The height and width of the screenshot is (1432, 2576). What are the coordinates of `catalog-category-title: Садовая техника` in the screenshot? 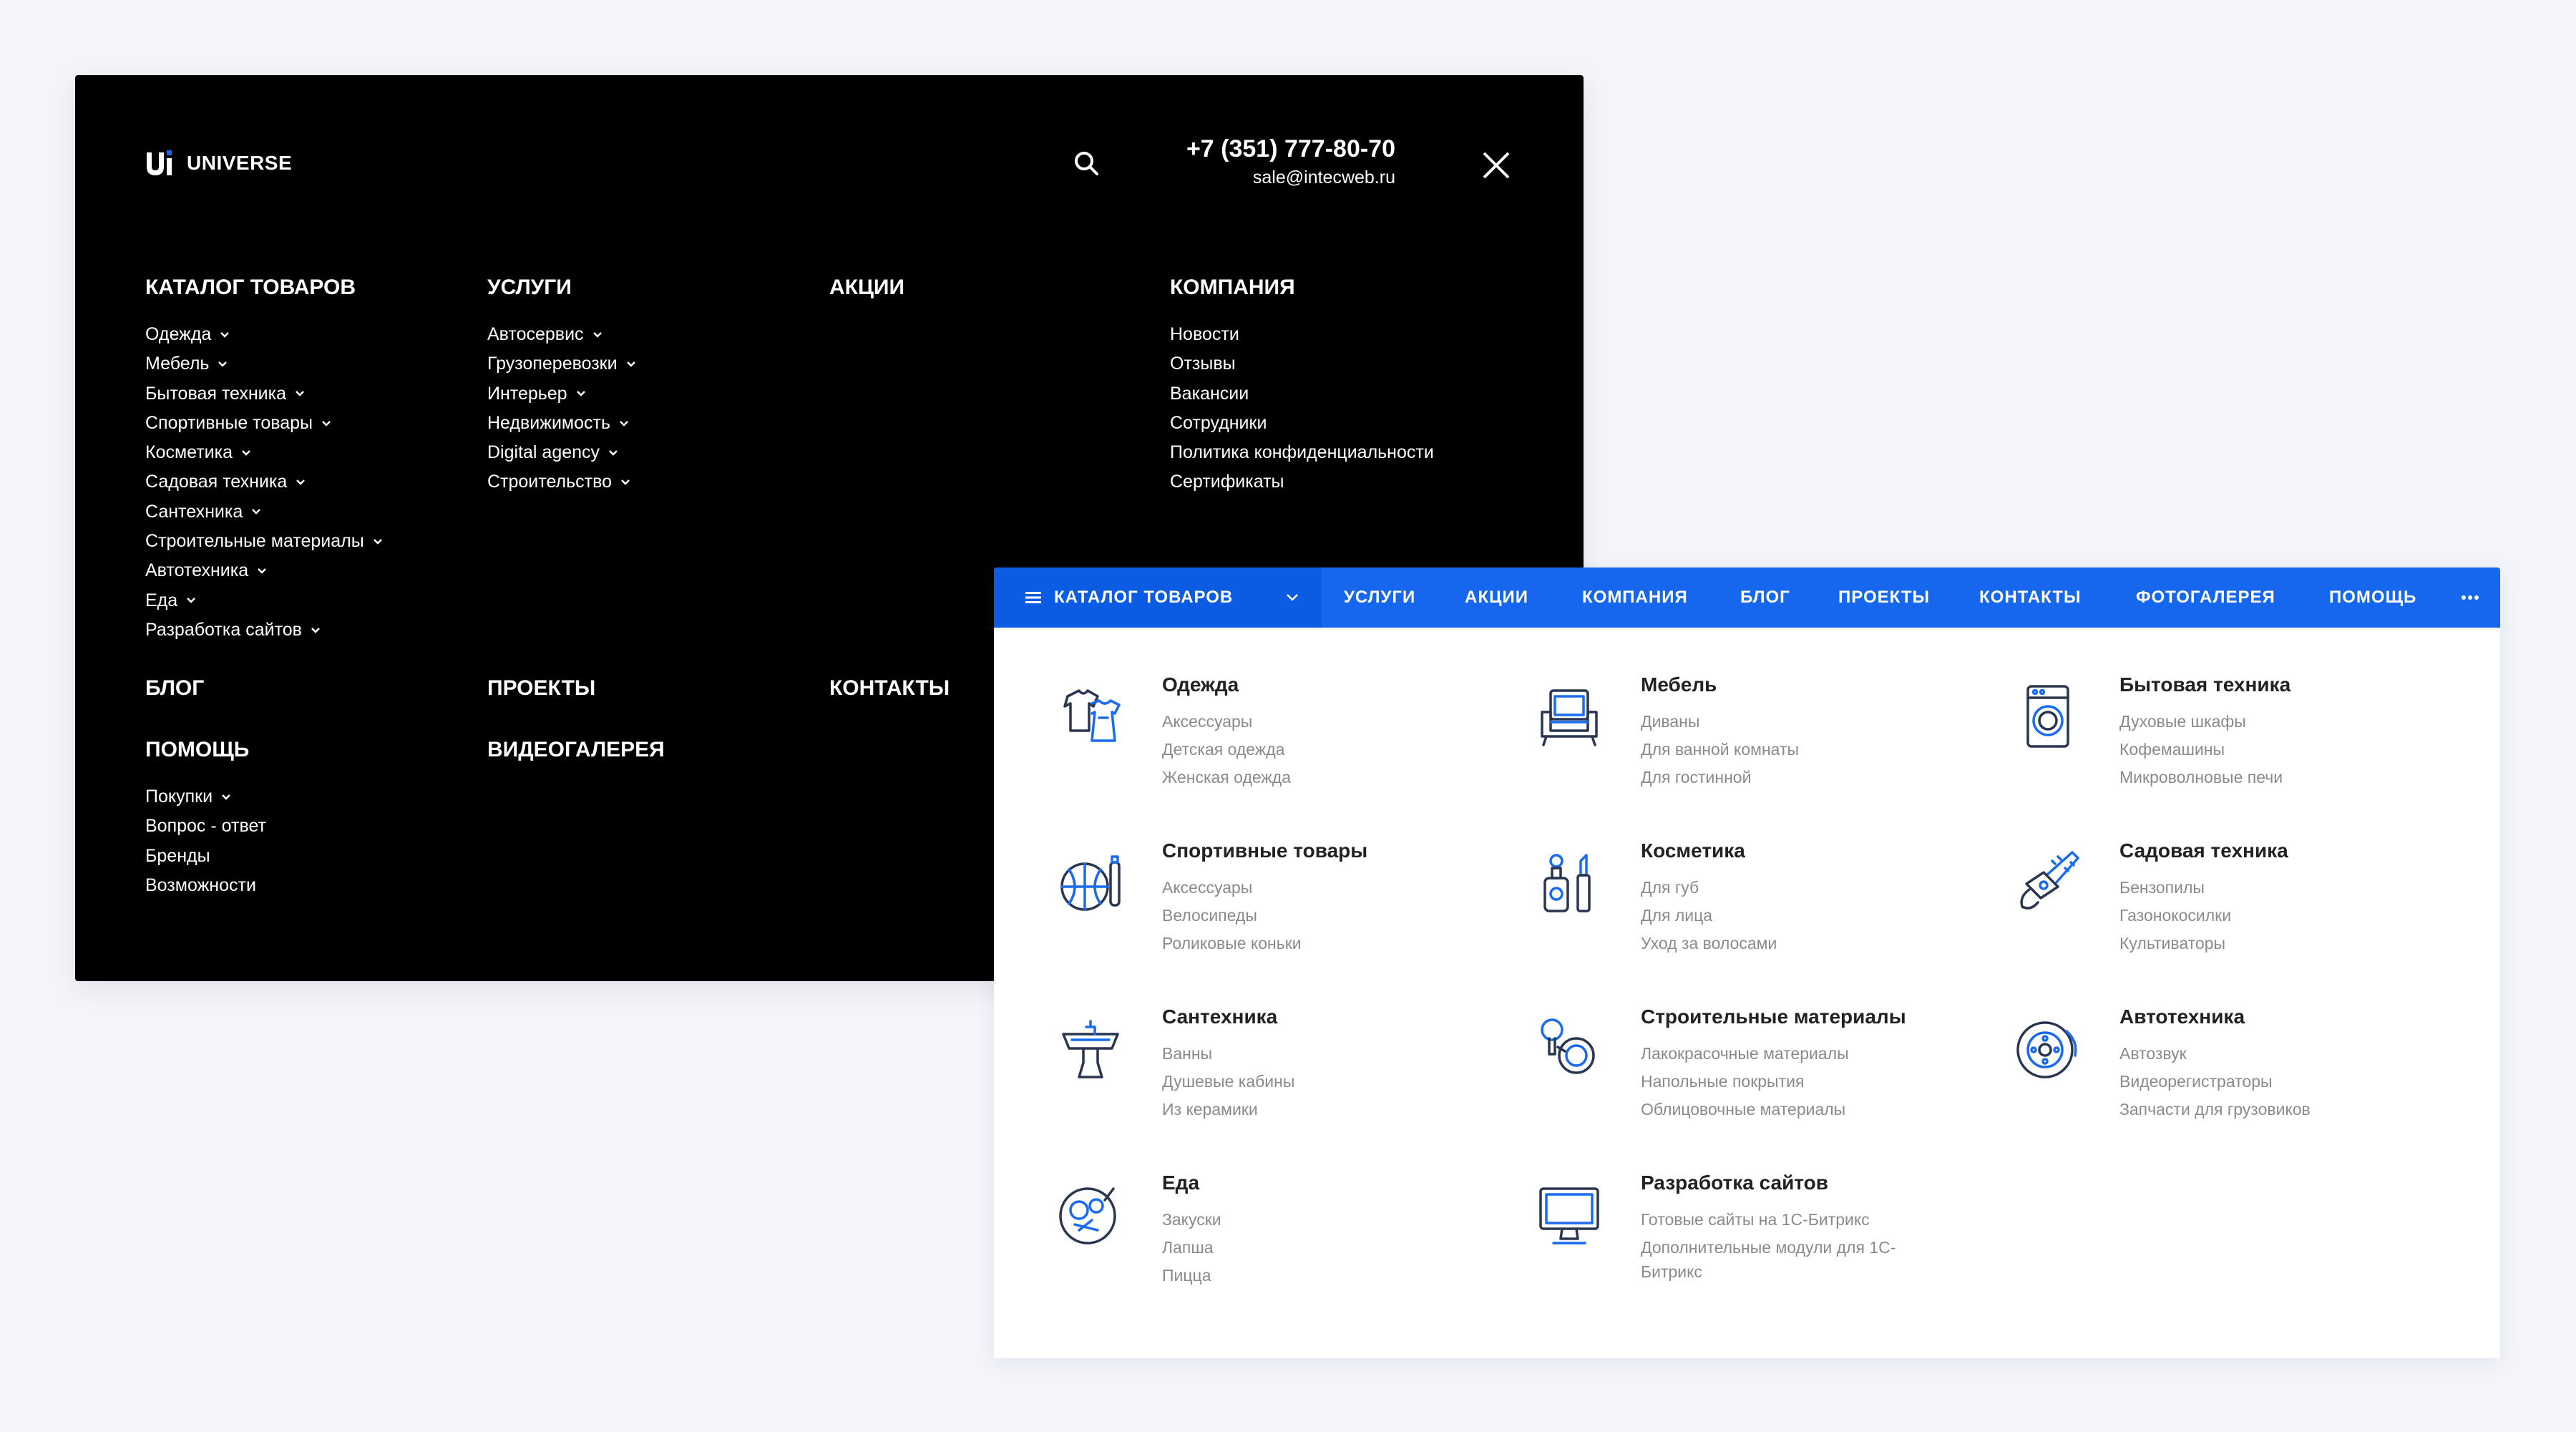 It's located at (2305, 850).